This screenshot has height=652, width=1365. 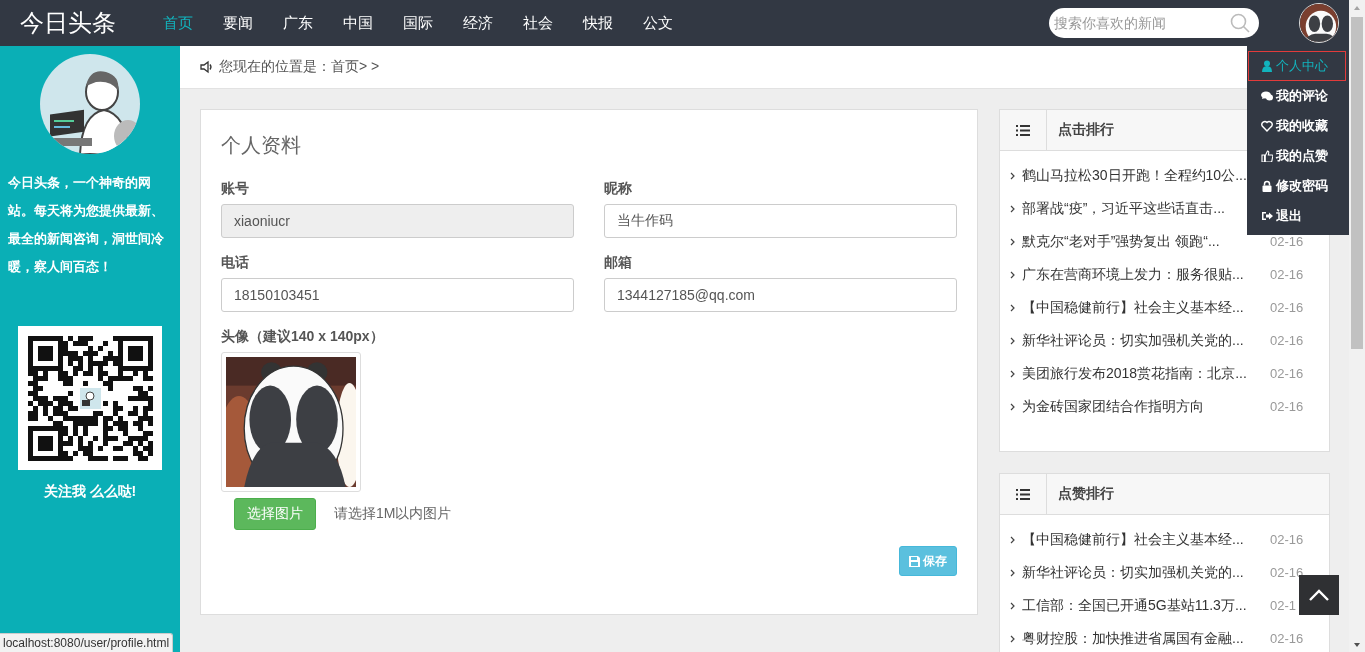 I want to click on hint-text: 请选择1M以内图片, so click(x=393, y=514).